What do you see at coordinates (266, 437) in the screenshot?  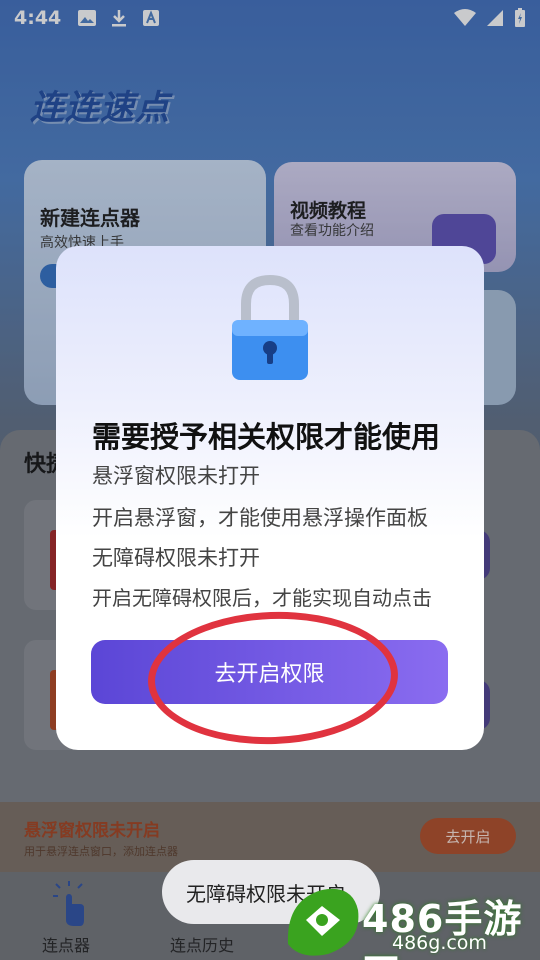 I see `dialog-title: 需要授予相关权限才能使用` at bounding box center [266, 437].